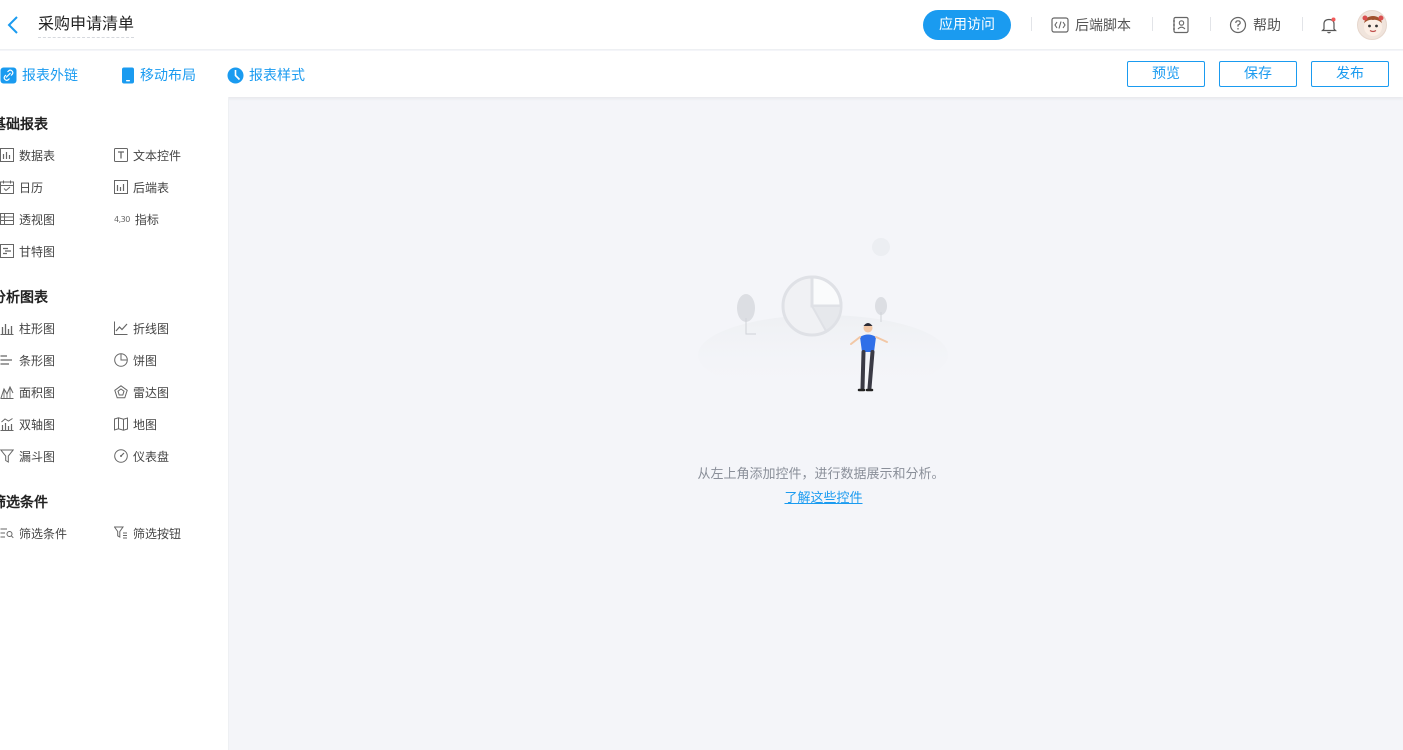 This screenshot has height=750, width=1403. I want to click on component-line-chart: 折线图, so click(141, 328).